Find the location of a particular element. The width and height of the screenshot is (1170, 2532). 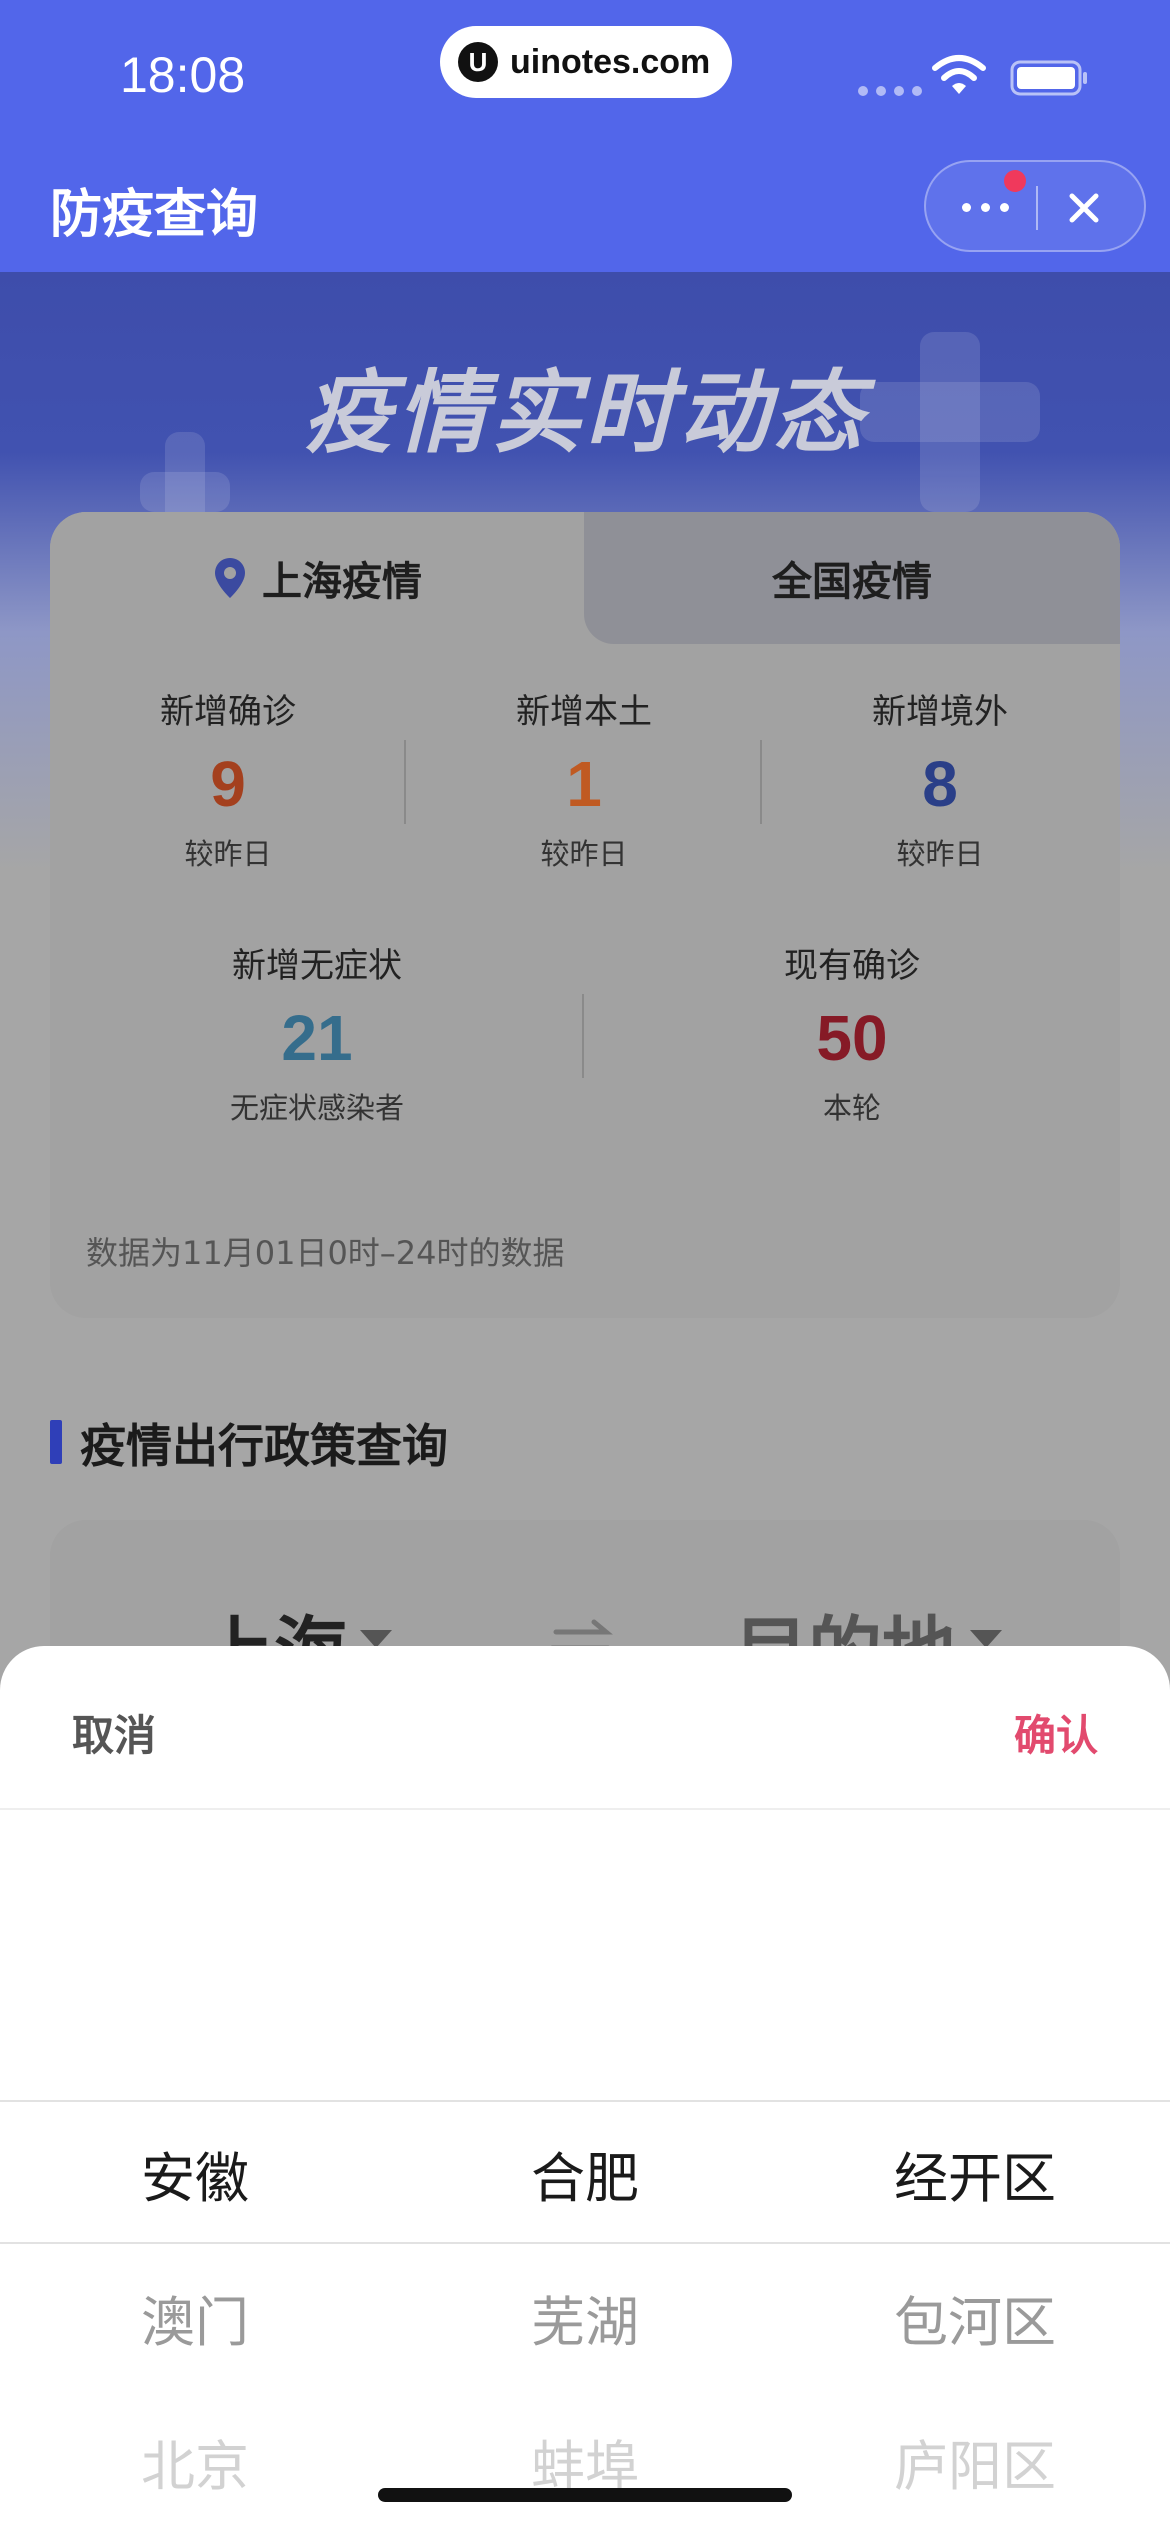

stat-new-confirmed: 新增确诊 9 较昨日 is located at coordinates (228, 778).